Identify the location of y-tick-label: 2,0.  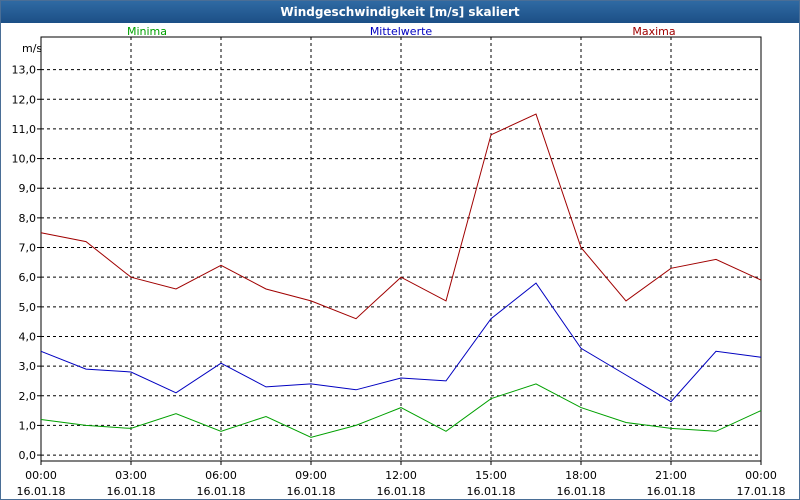
(28, 396).